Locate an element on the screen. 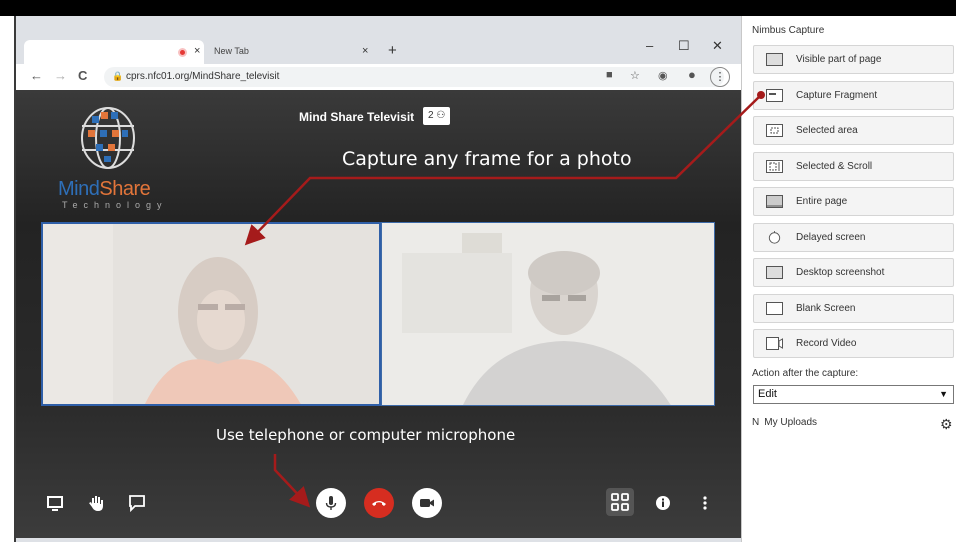  button-label: Visible part of page is located at coordinates (839, 59).